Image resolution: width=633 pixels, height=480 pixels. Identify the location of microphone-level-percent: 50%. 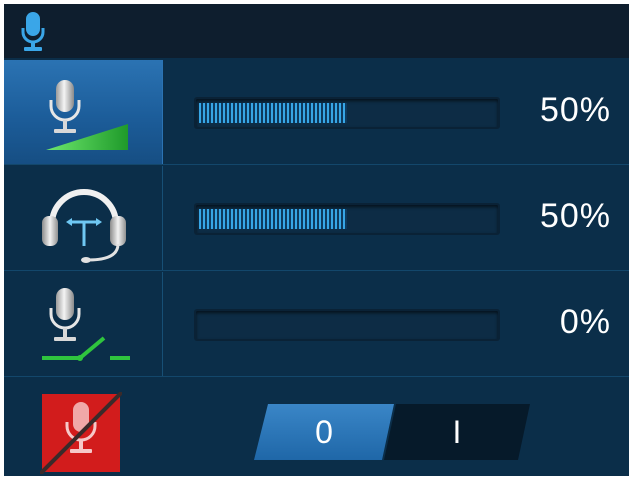
(575, 110).